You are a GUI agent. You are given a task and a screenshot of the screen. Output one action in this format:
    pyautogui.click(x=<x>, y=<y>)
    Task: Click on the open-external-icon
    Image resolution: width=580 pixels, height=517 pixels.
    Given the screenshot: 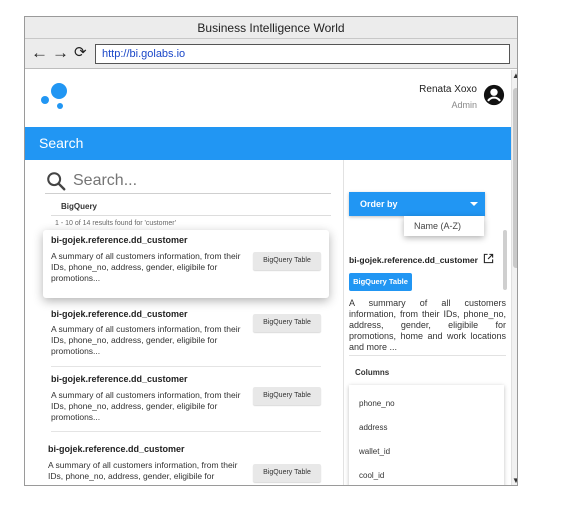 What is the action you would take?
    pyautogui.click(x=488, y=258)
    